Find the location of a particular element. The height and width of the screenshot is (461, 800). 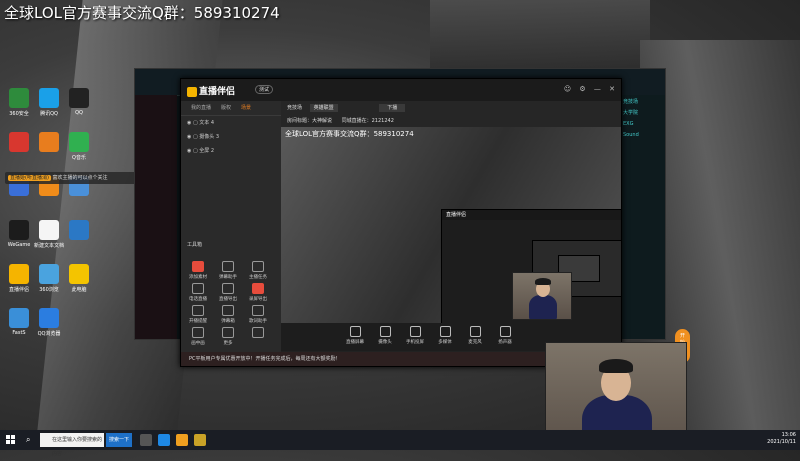

app-icon is located at coordinates (19, 318).